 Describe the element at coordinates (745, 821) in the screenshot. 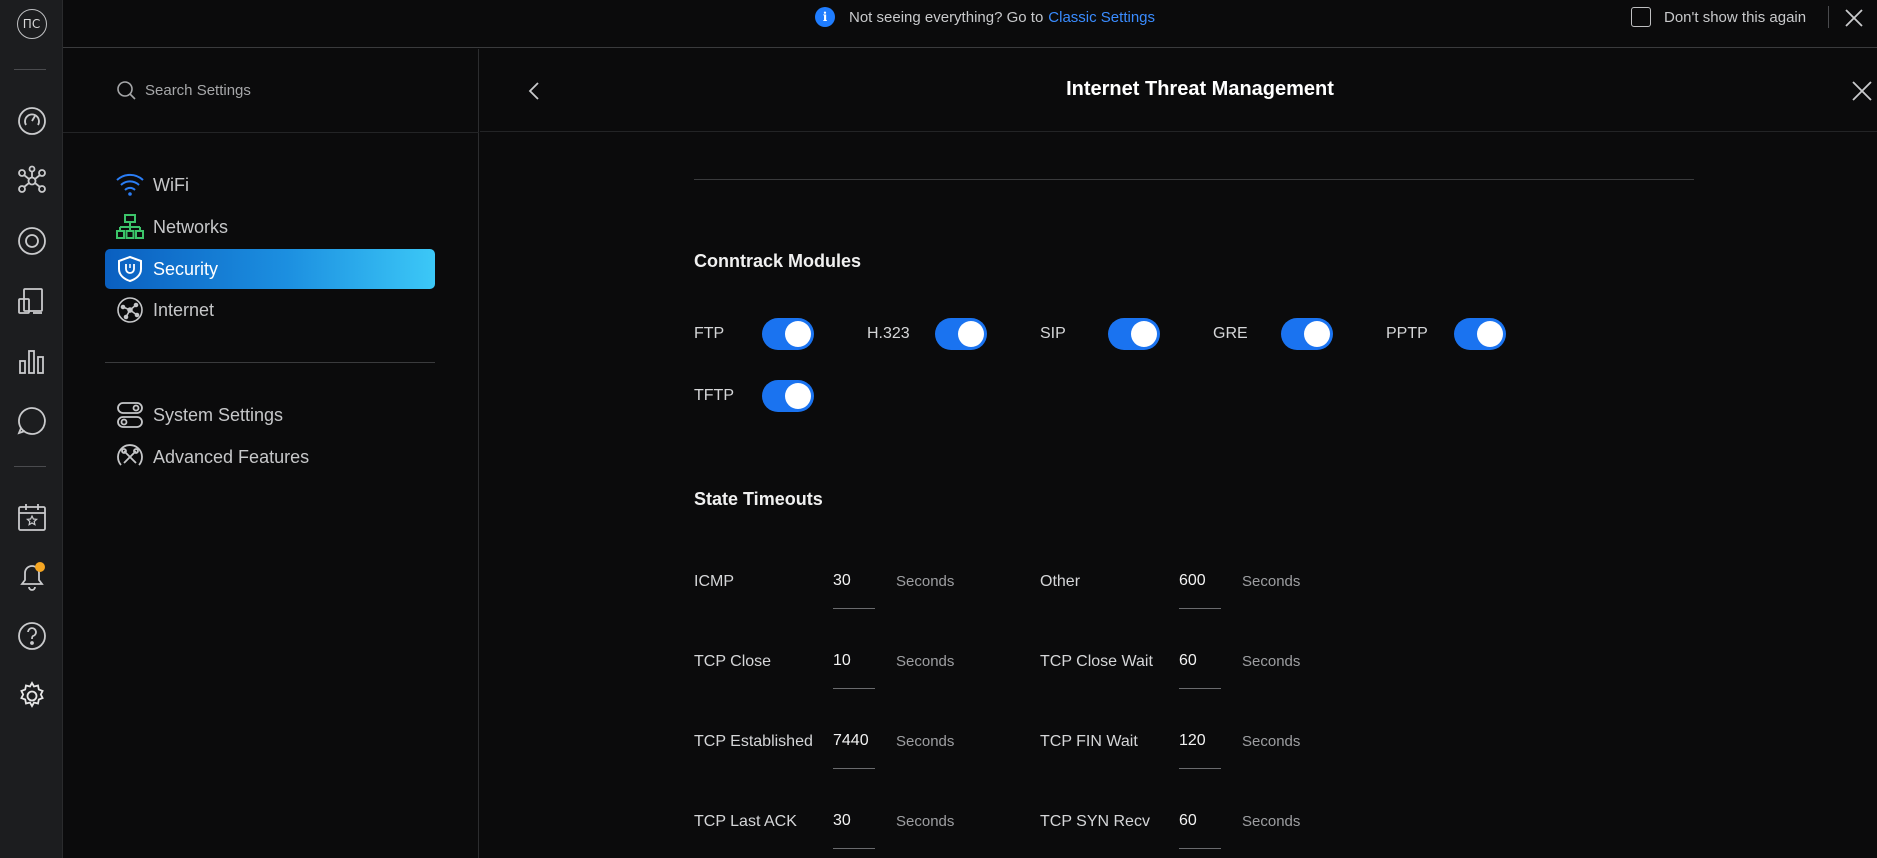

I see `timeout-label: TCP Last ACK` at that location.